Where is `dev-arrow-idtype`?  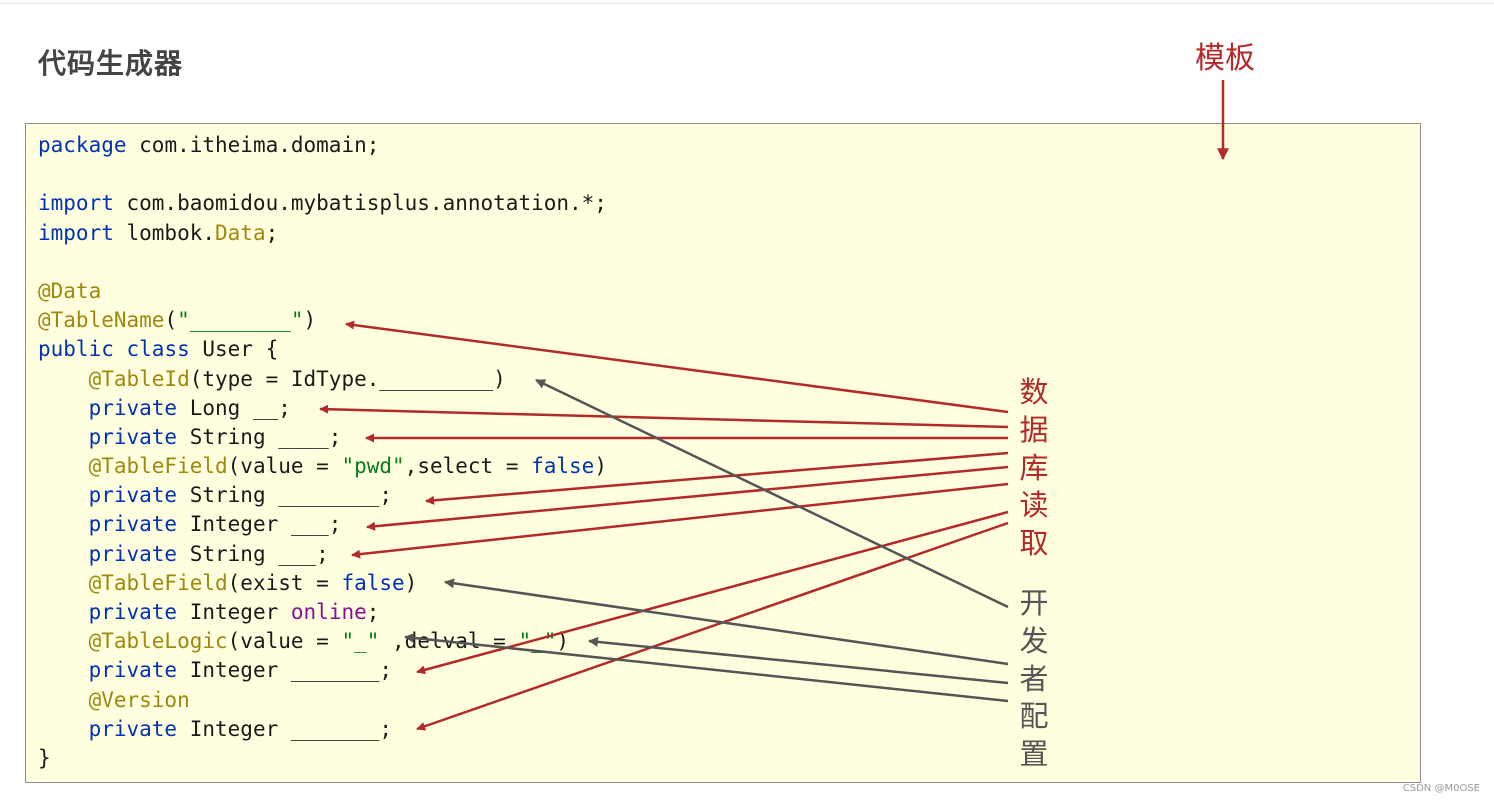 dev-arrow-idtype is located at coordinates (772, 493).